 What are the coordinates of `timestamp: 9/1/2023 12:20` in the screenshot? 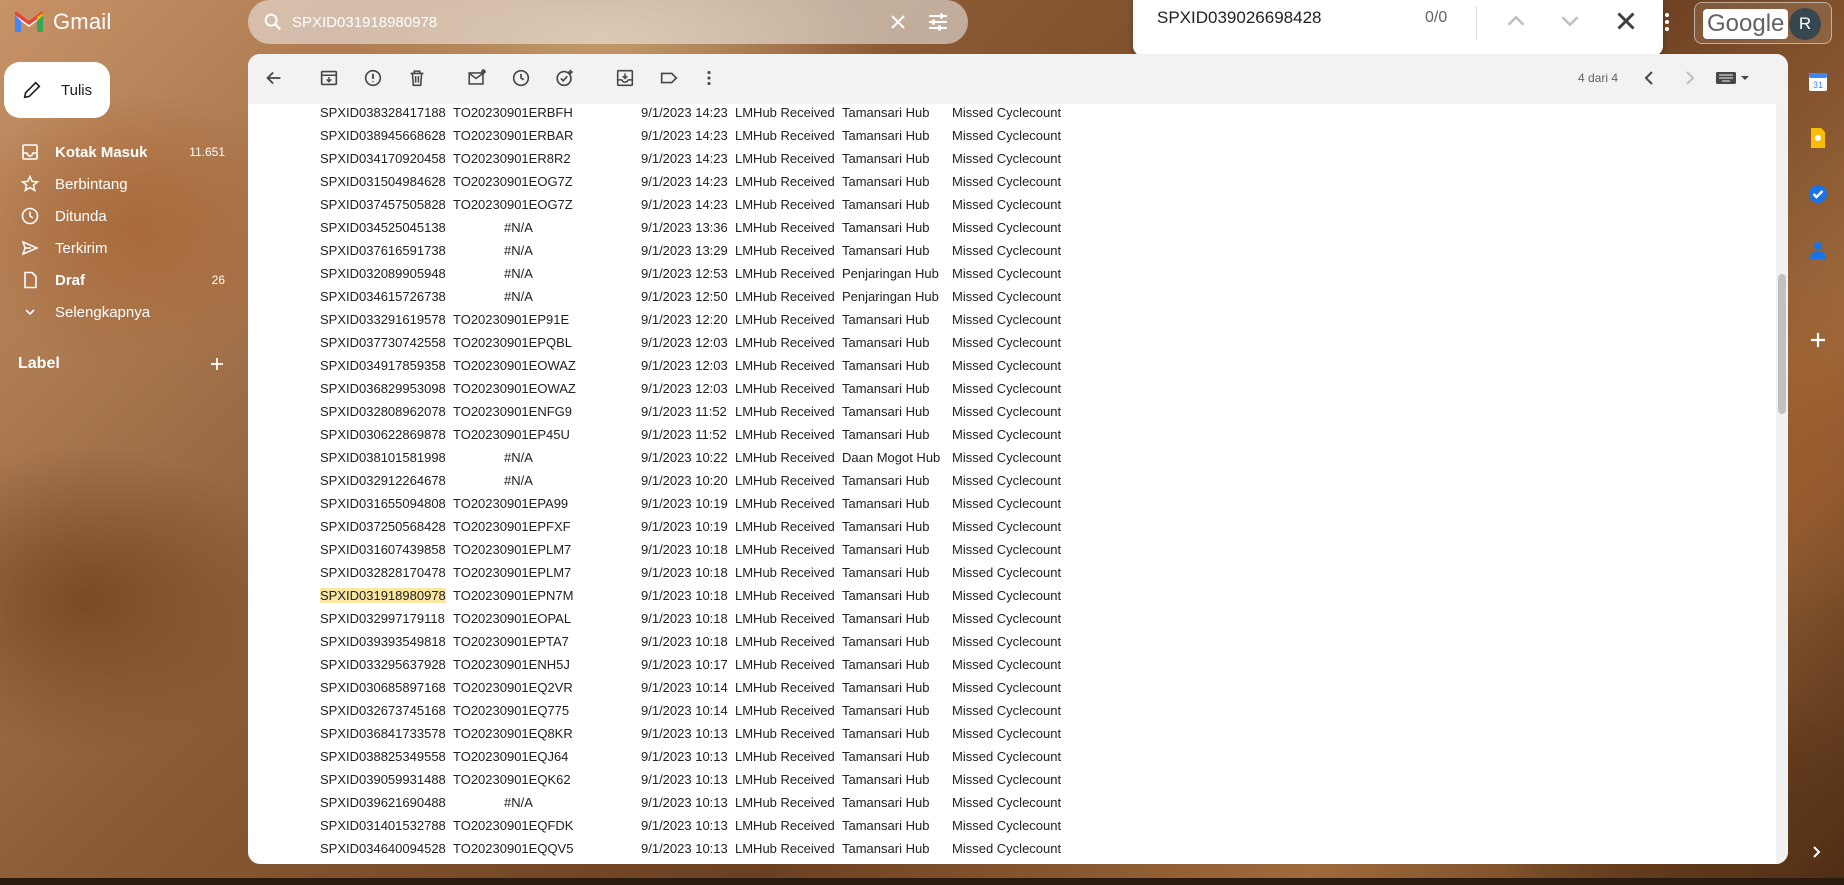 It's located at (684, 319).